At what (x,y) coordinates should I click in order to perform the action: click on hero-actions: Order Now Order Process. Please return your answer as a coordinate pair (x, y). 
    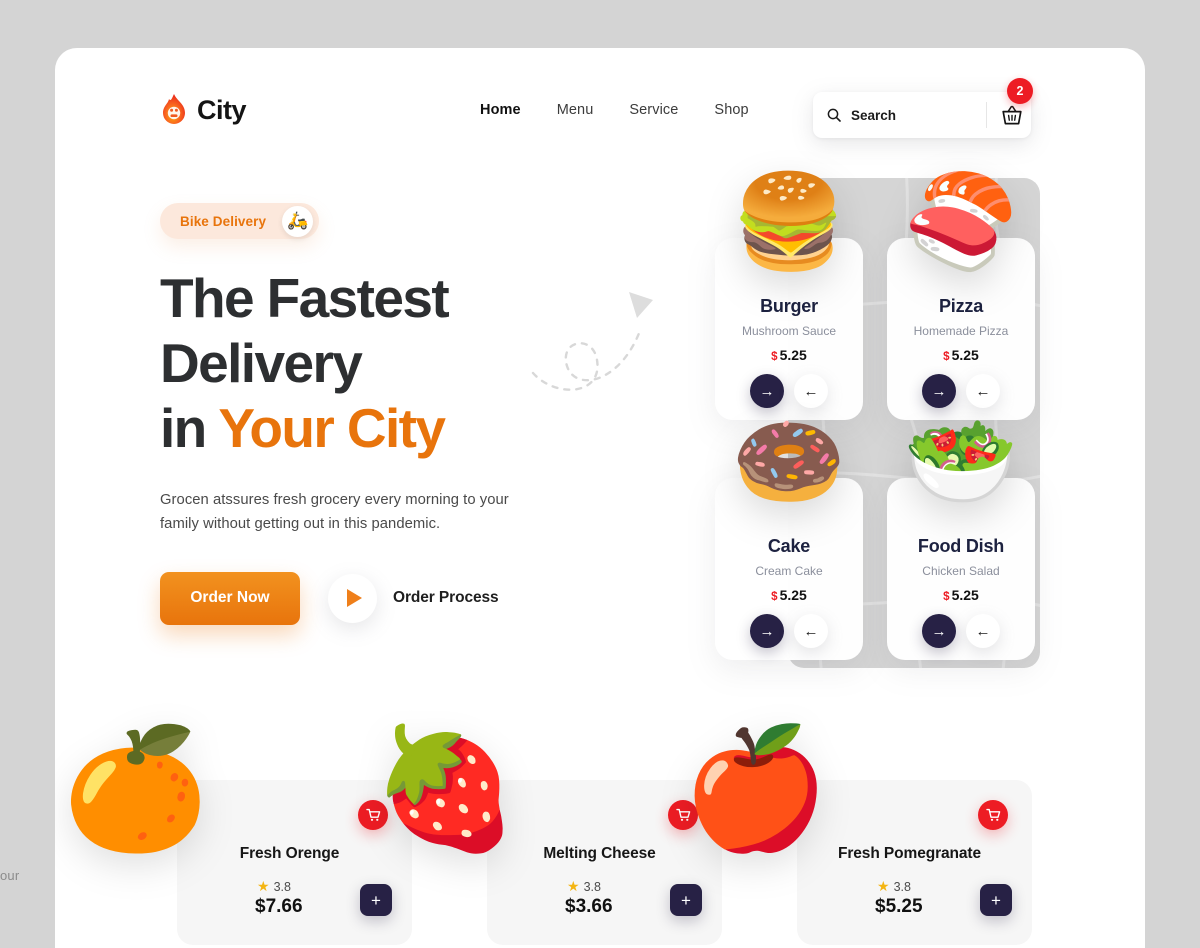
    Looking at the image, I should click on (395, 598).